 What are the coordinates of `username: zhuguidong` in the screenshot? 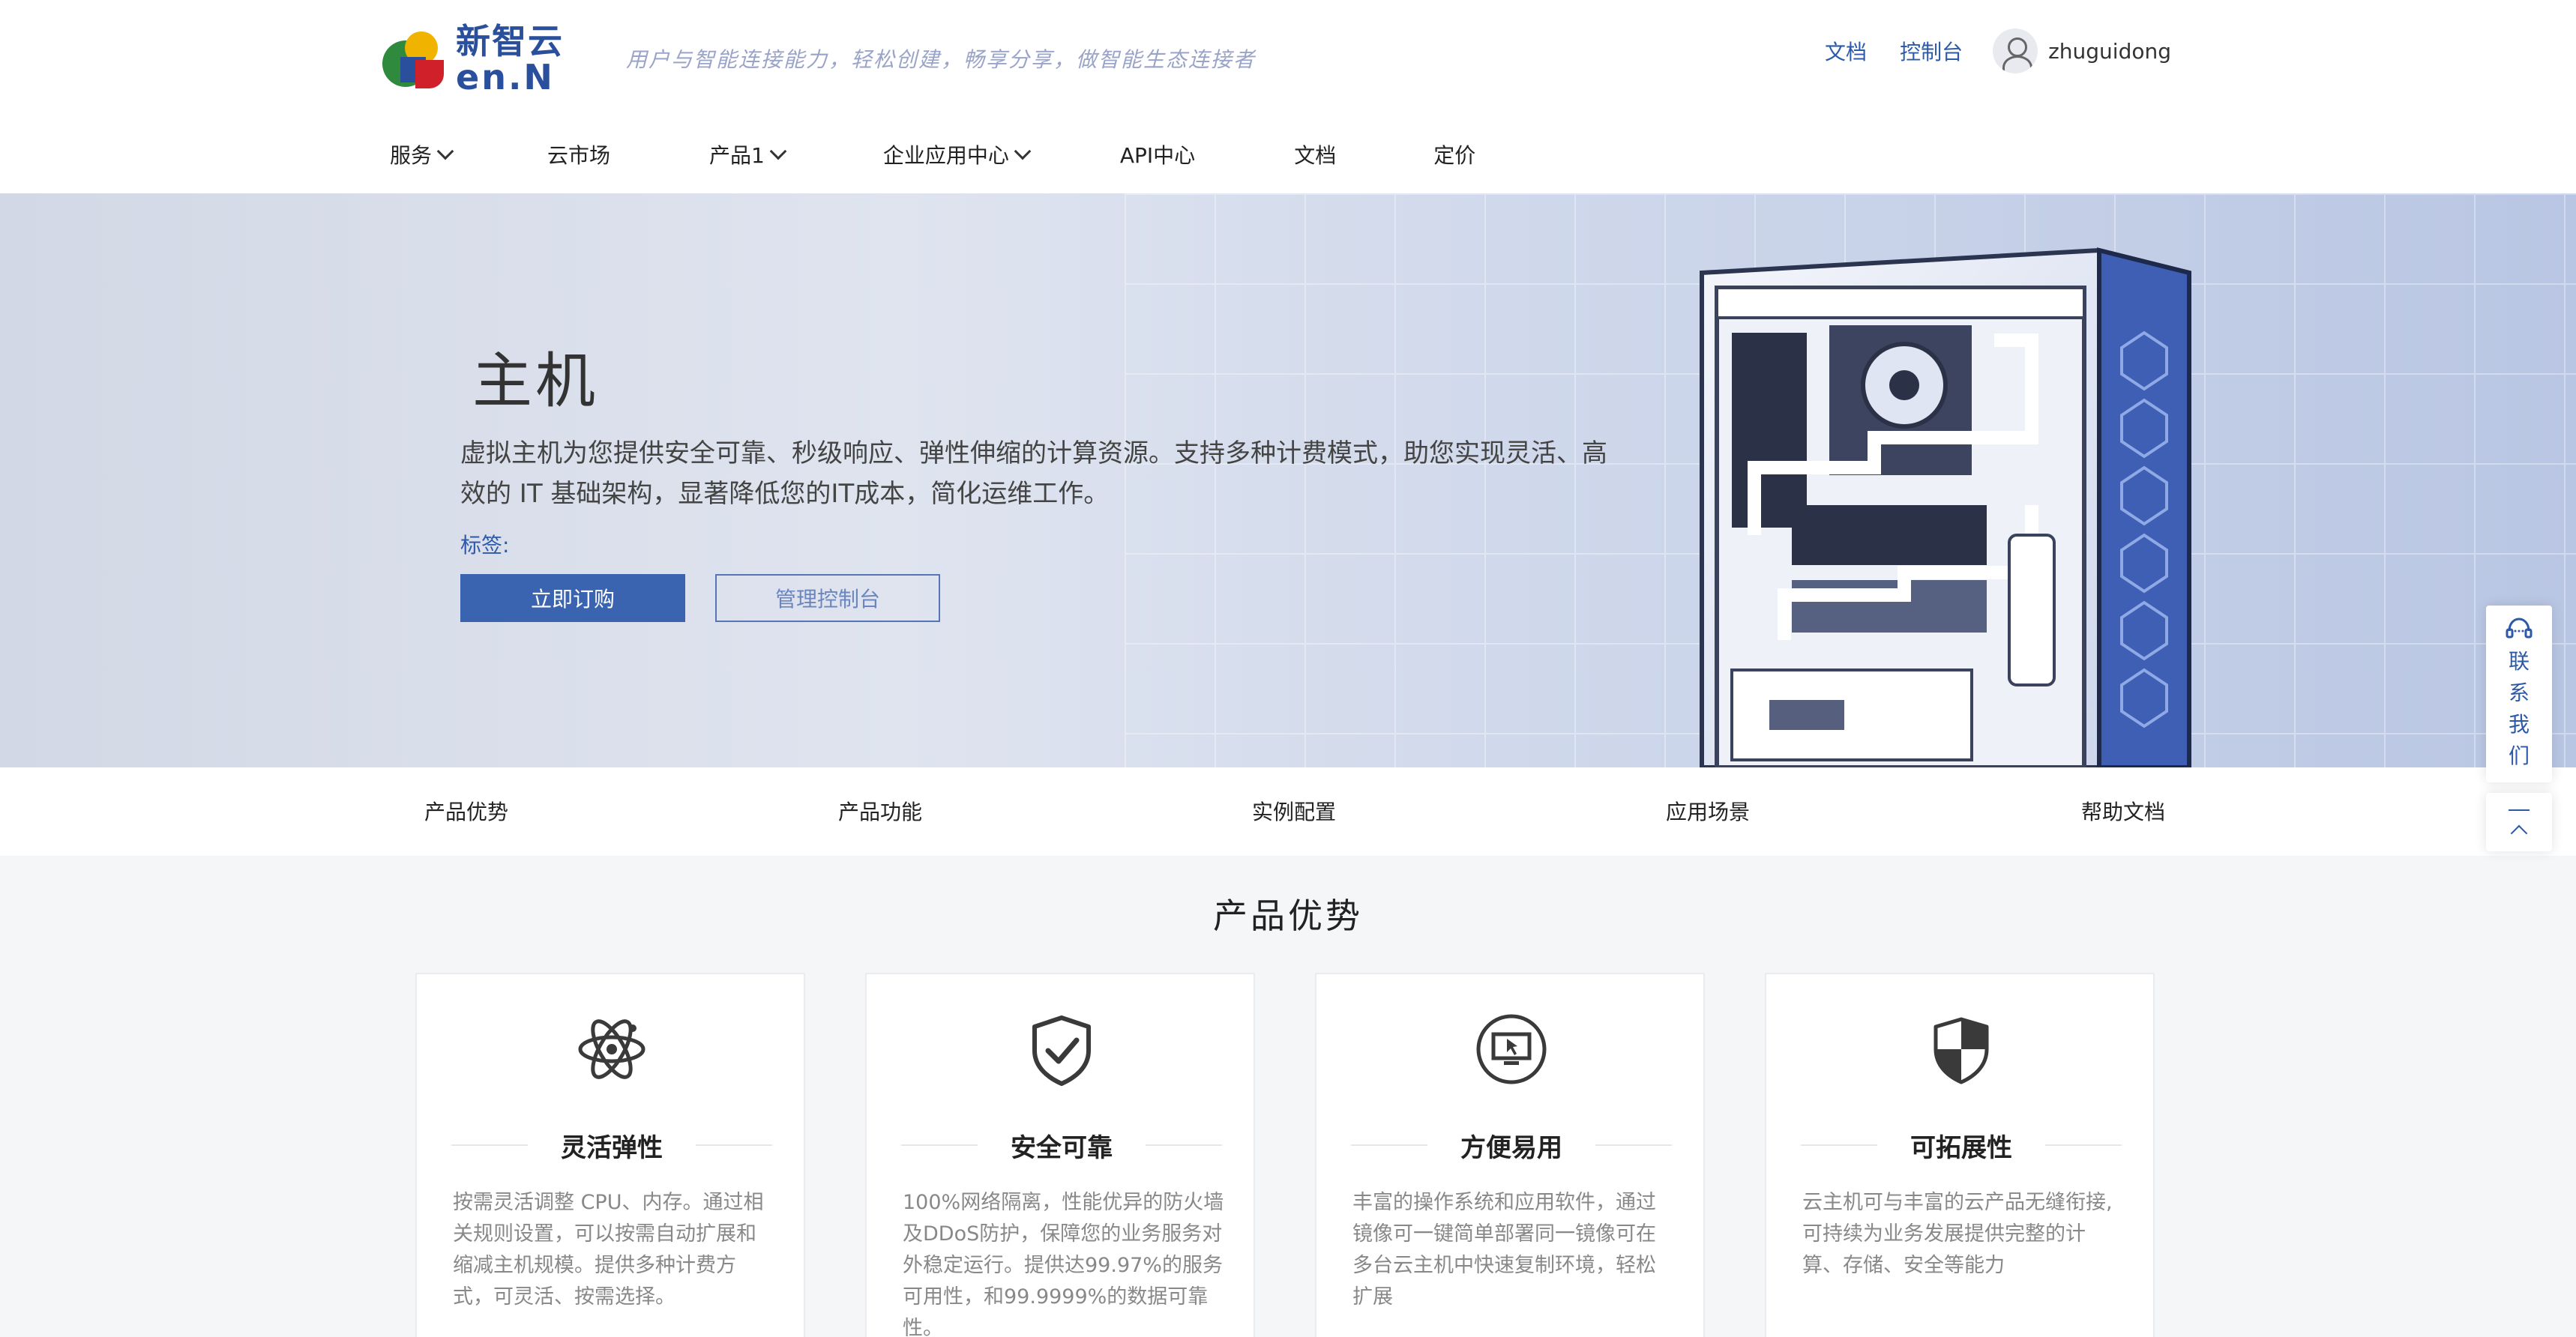 It's located at (2109, 51).